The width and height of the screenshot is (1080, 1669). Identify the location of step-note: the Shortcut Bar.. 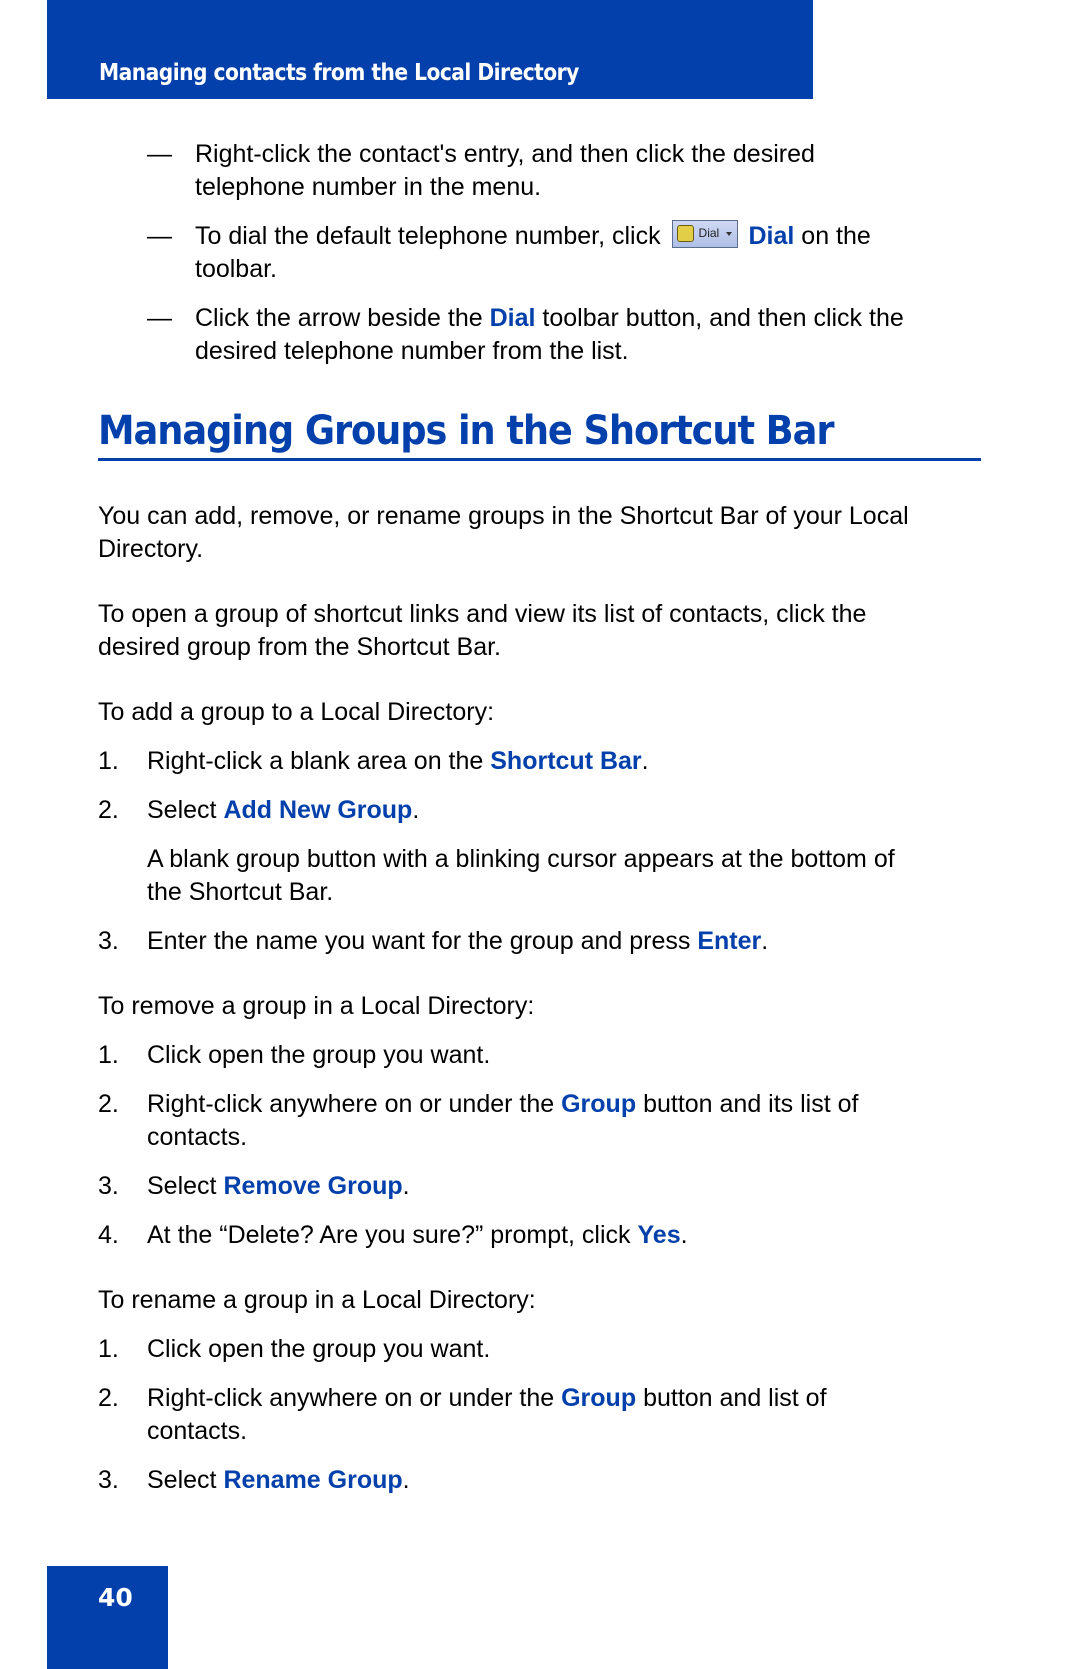
(240, 892).